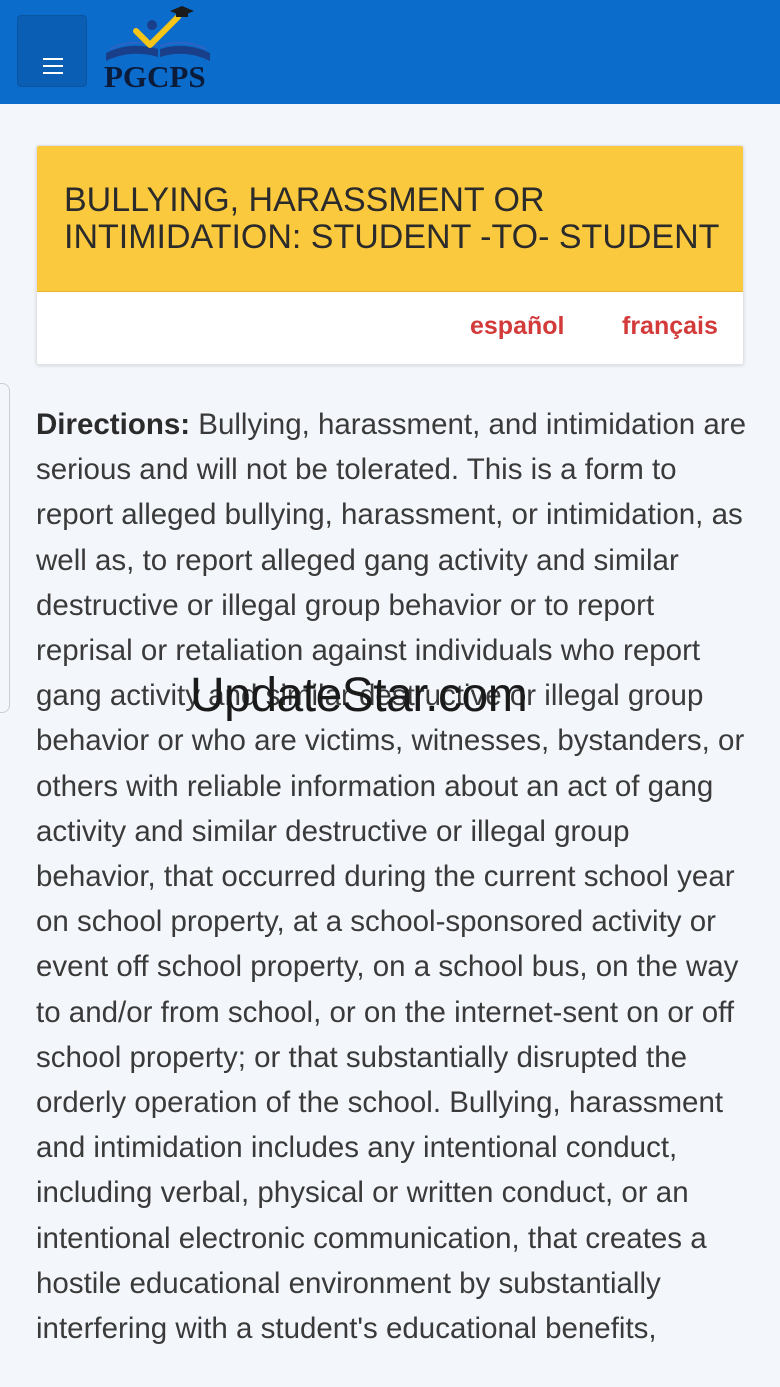 This screenshot has height=1387, width=780. Describe the element at coordinates (113, 424) in the screenshot. I see `directions-label: Directions:` at that location.